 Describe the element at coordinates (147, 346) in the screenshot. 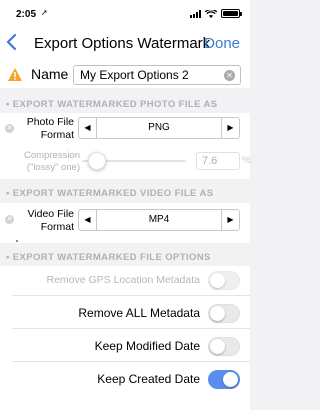

I see `option-label-keep-modified-date: Keep Modified Date` at that location.